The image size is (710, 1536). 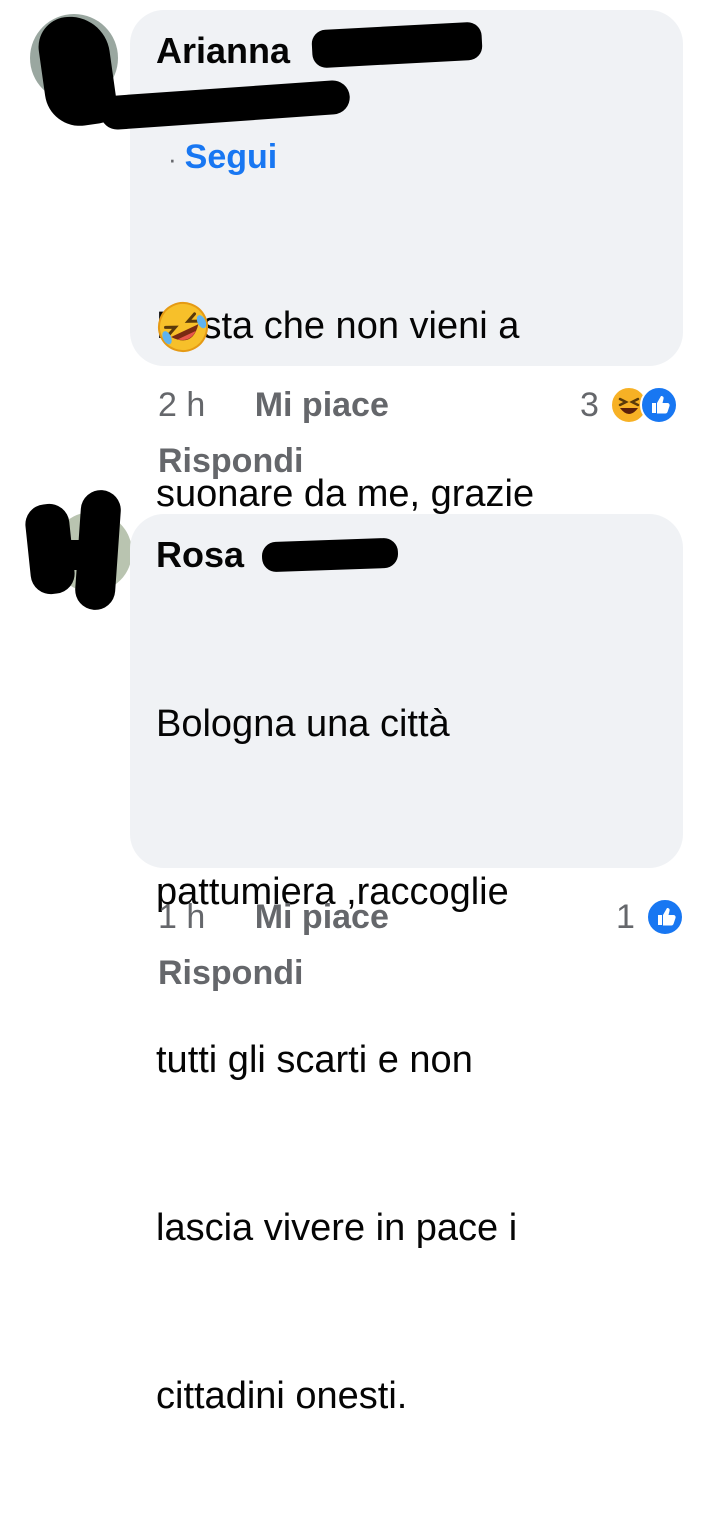 What do you see at coordinates (635, 404) in the screenshot?
I see `reaction-summary: 3` at bounding box center [635, 404].